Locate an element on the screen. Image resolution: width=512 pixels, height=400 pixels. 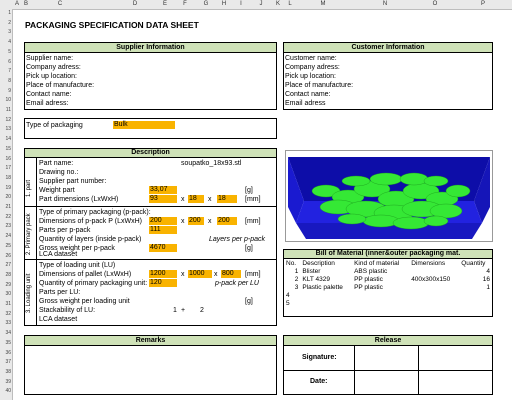
row-header-9: 9 is located at coordinates (5, 91).